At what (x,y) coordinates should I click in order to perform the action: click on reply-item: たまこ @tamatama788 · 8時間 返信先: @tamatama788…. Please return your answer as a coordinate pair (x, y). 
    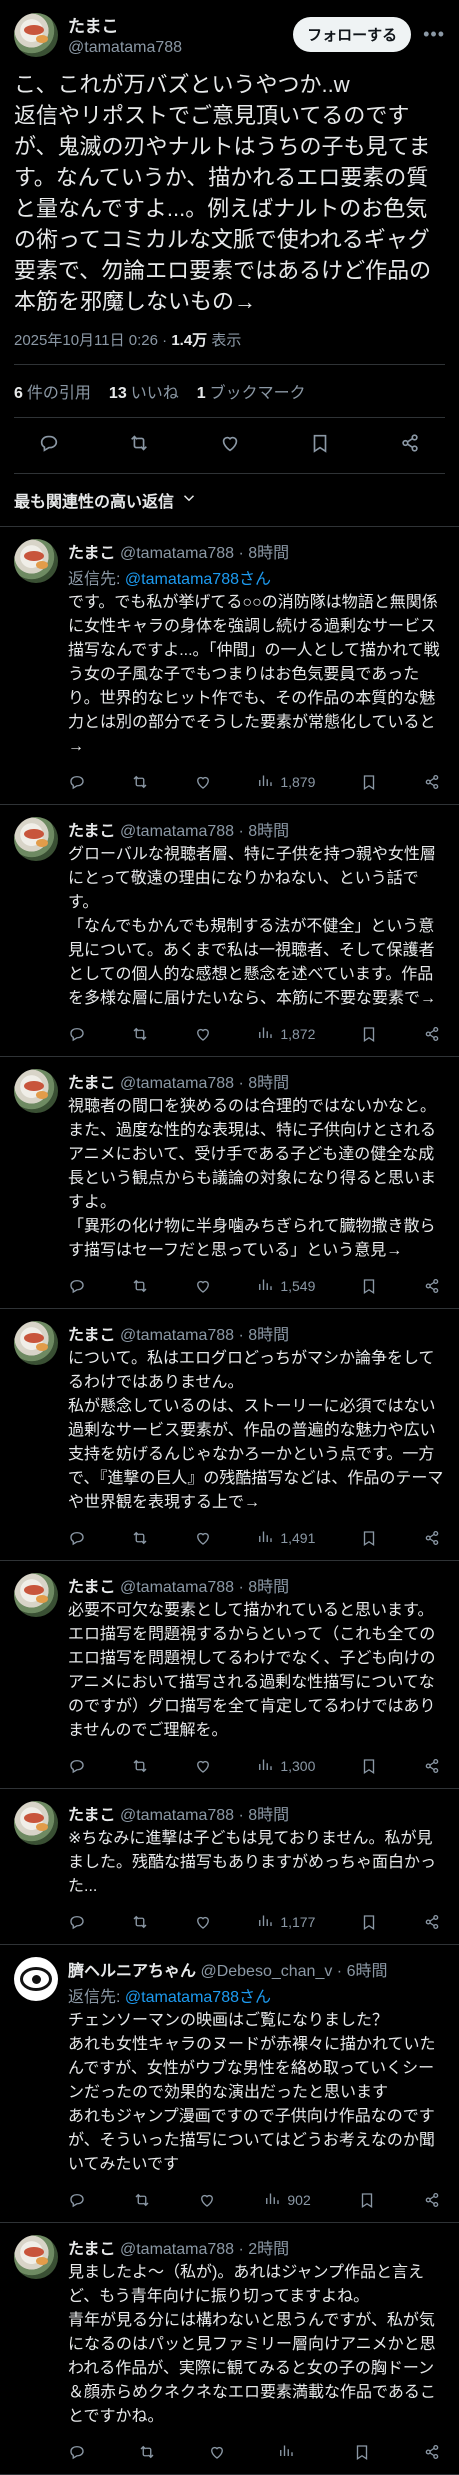
    Looking at the image, I should click on (229, 666).